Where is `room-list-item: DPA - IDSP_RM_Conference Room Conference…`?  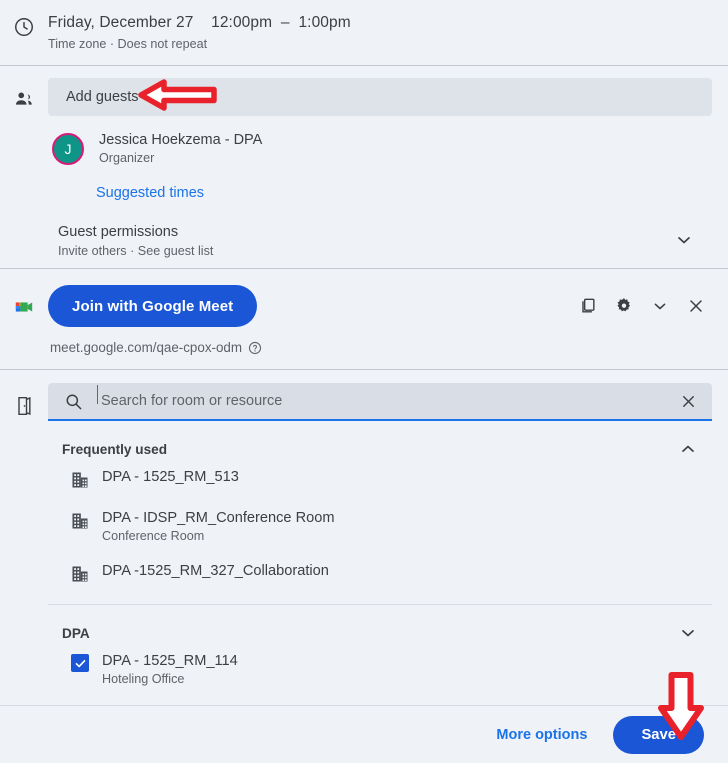 room-list-item: DPA - IDSP_RM_Conference Room Conference… is located at coordinates (380, 526).